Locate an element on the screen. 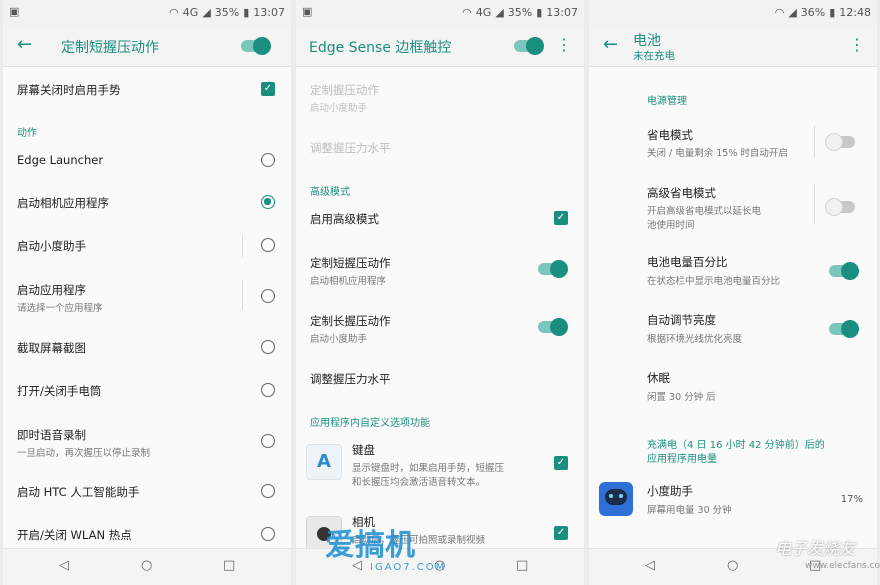 The height and width of the screenshot is (585, 880). radio-button-selected is located at coordinates (268, 202).